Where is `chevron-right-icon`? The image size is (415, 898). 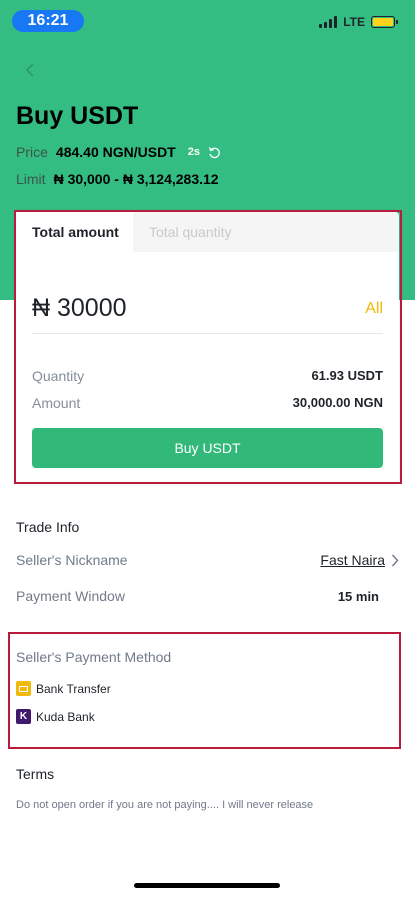 chevron-right-icon is located at coordinates (395, 560).